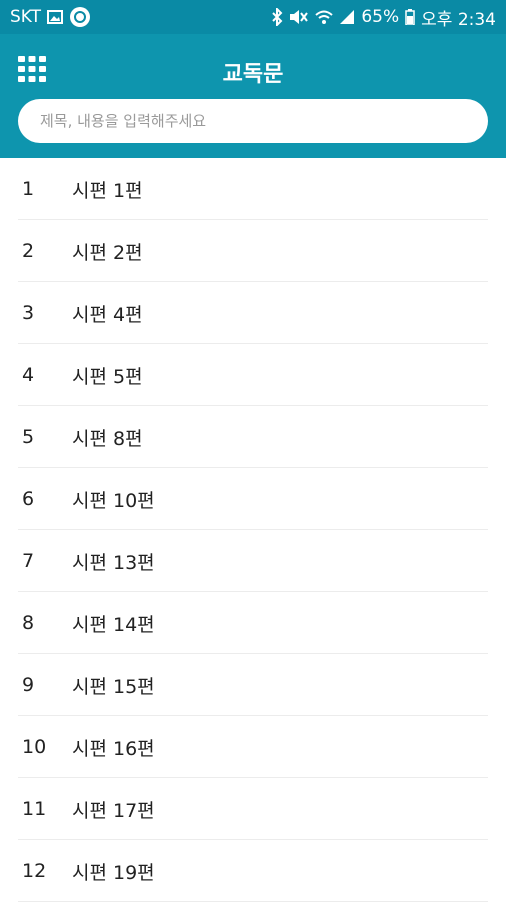 This screenshot has height=902, width=506. What do you see at coordinates (113, 686) in the screenshot?
I see `item-title: 시편 15편` at bounding box center [113, 686].